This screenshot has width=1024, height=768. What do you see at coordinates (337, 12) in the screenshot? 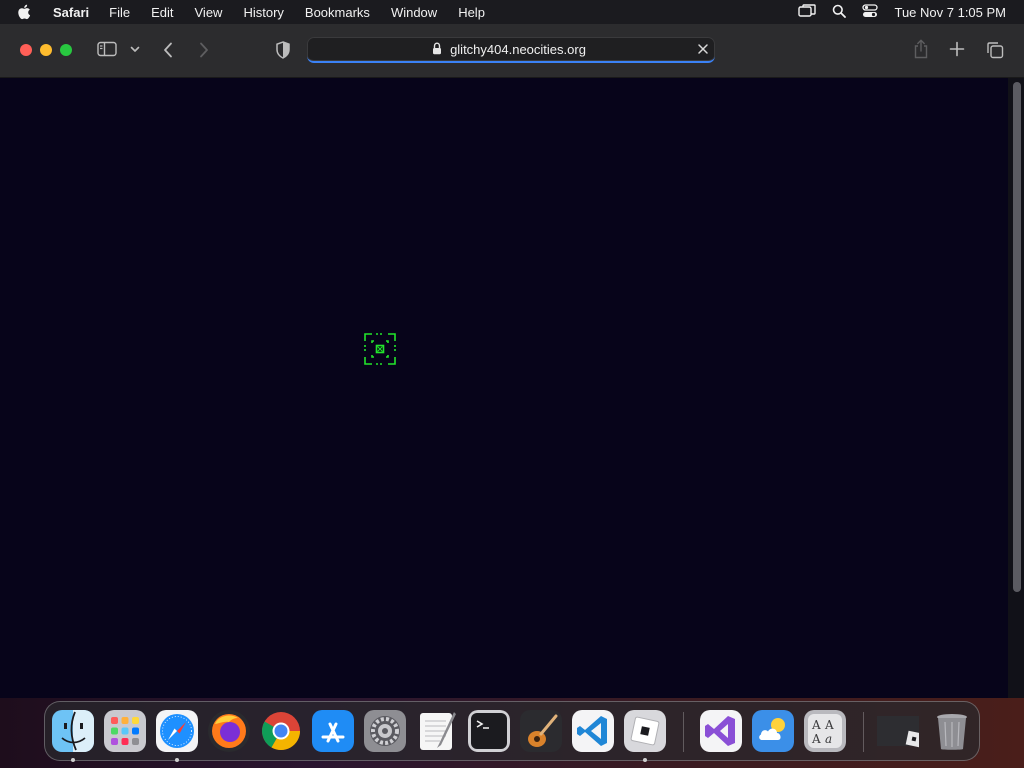
I see `menu-bookmarks: Bookmarks` at bounding box center [337, 12].